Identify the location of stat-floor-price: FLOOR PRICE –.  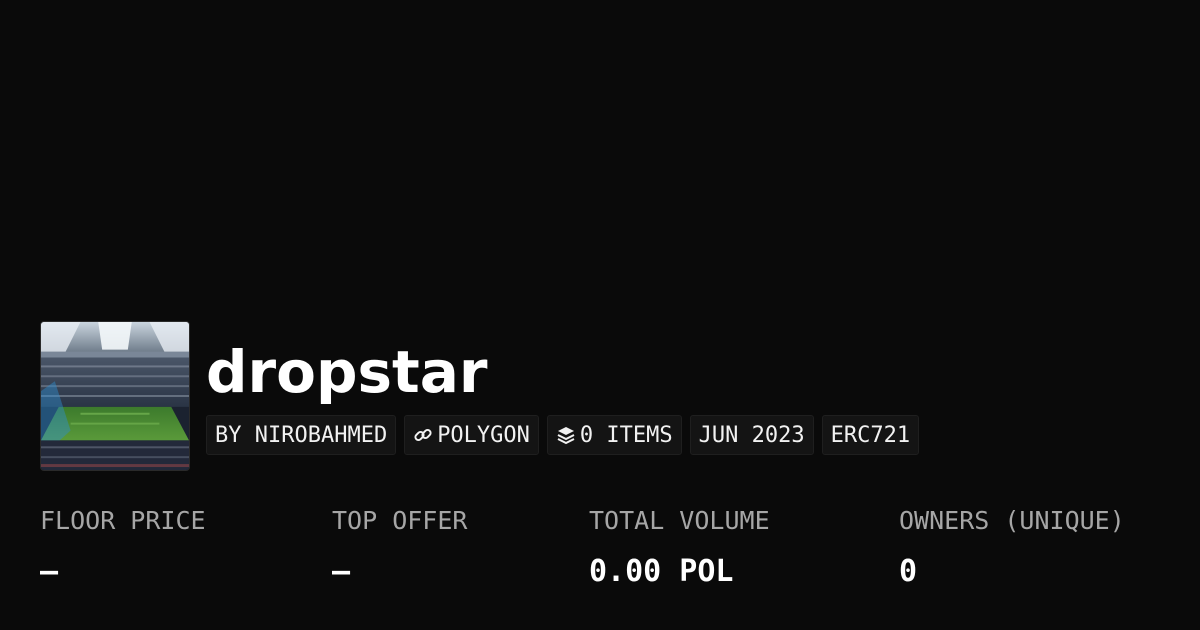
(123, 547).